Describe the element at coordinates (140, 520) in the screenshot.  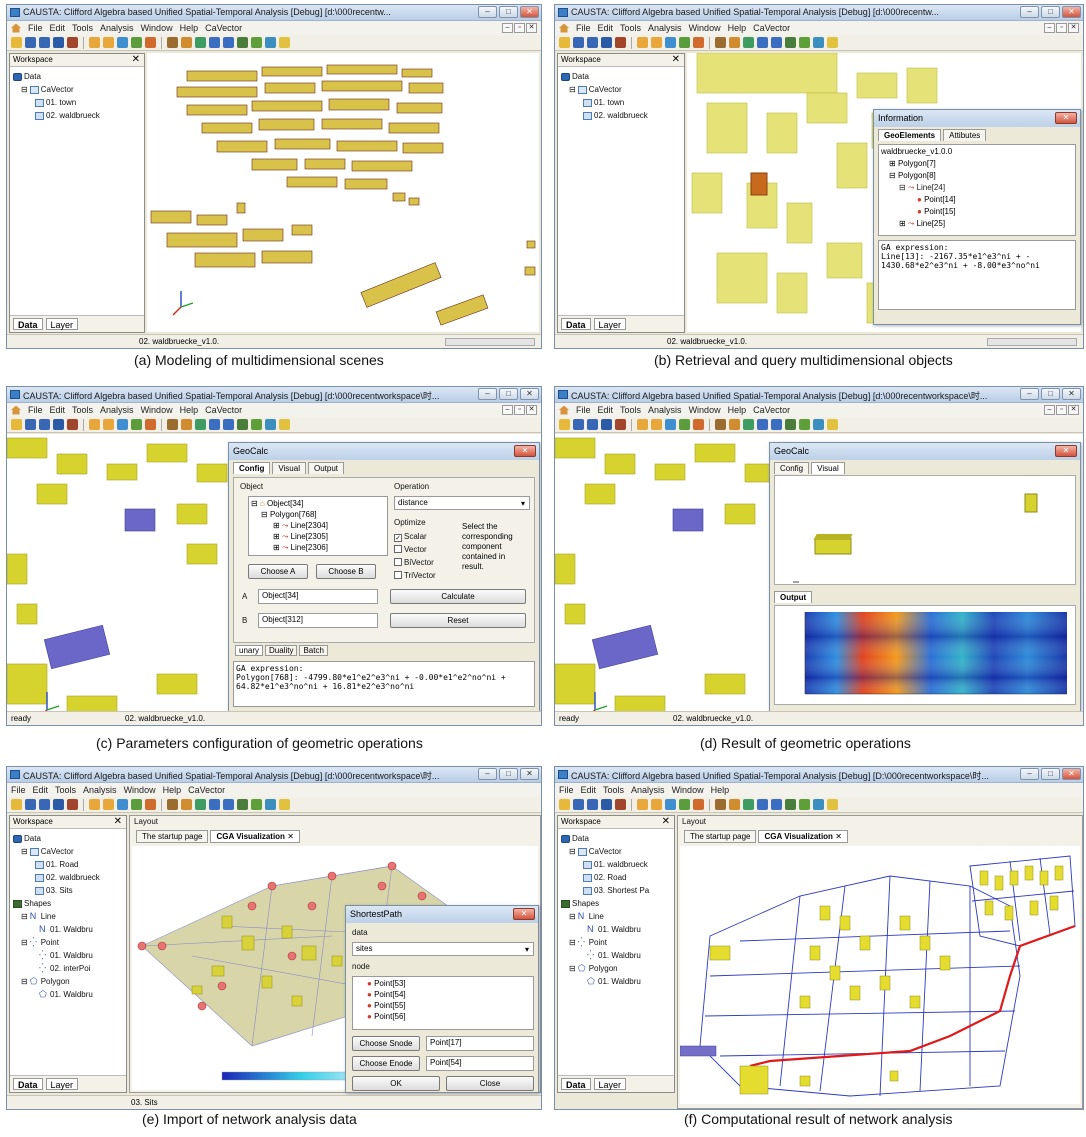
I see `object-a` at that location.